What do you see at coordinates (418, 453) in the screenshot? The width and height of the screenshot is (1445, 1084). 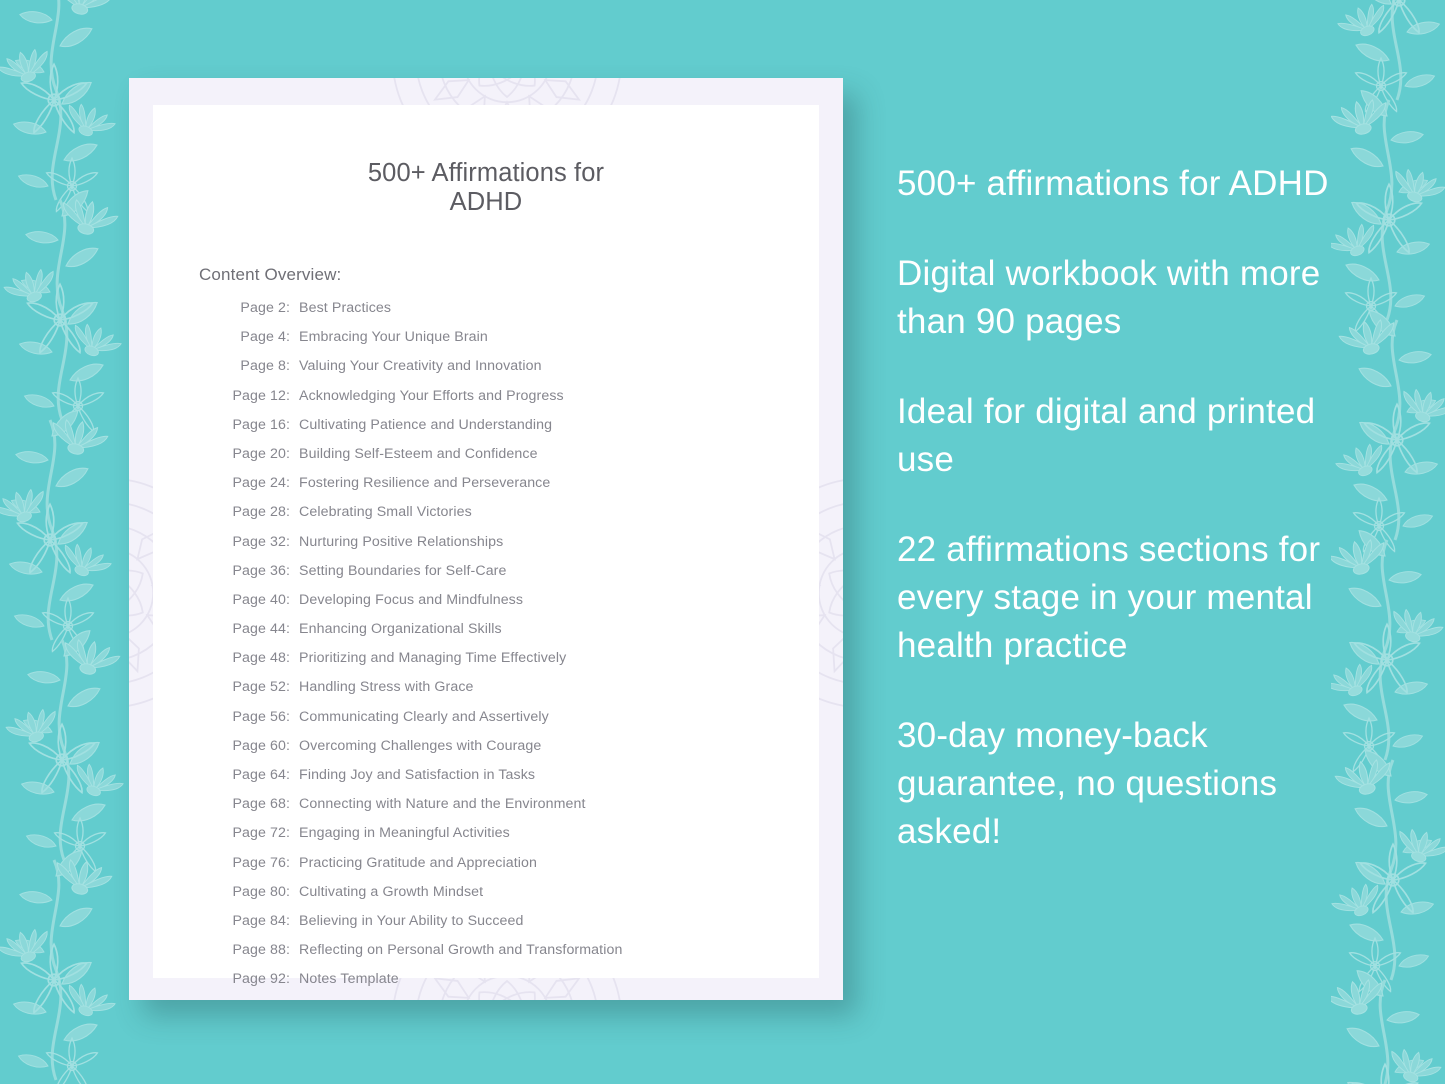 I see `toc-section-title: Building Self-Esteem and Confidence` at bounding box center [418, 453].